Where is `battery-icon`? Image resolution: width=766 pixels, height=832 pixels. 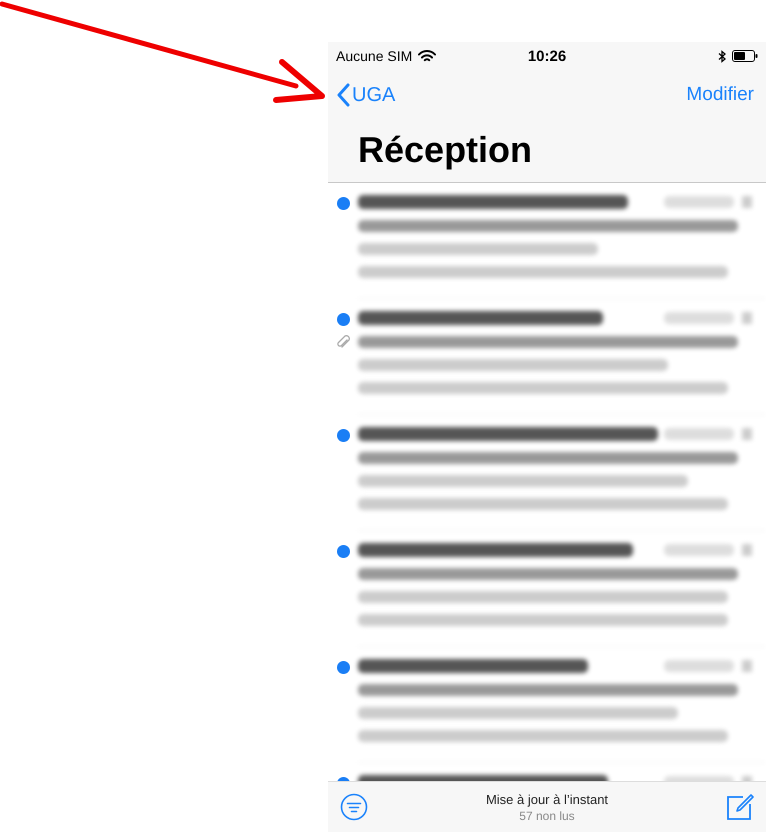 battery-icon is located at coordinates (745, 56).